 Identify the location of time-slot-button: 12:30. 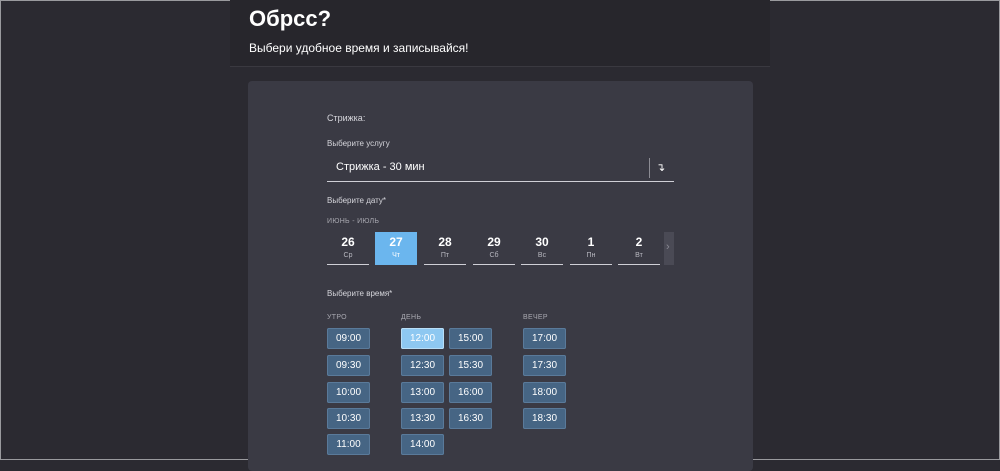
(422, 365).